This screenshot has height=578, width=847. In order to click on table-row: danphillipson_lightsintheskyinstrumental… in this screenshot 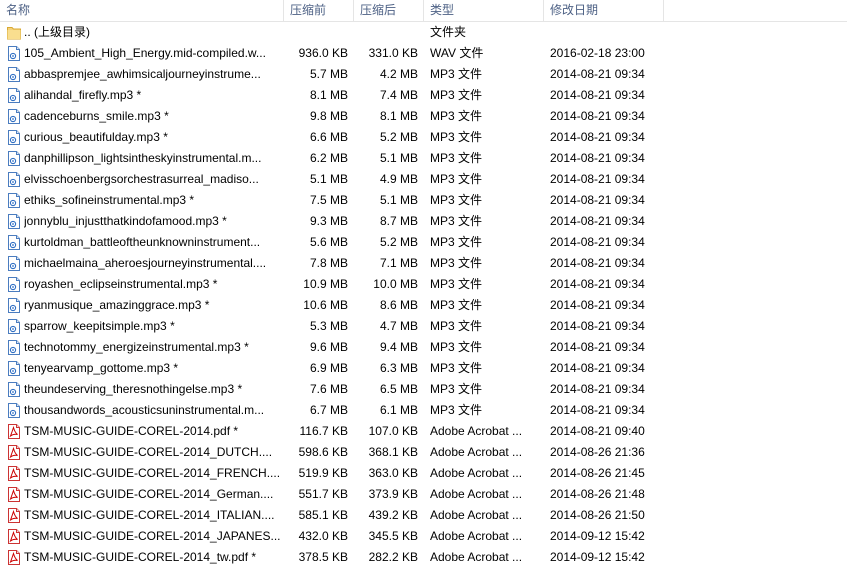, I will do `click(423, 158)`.